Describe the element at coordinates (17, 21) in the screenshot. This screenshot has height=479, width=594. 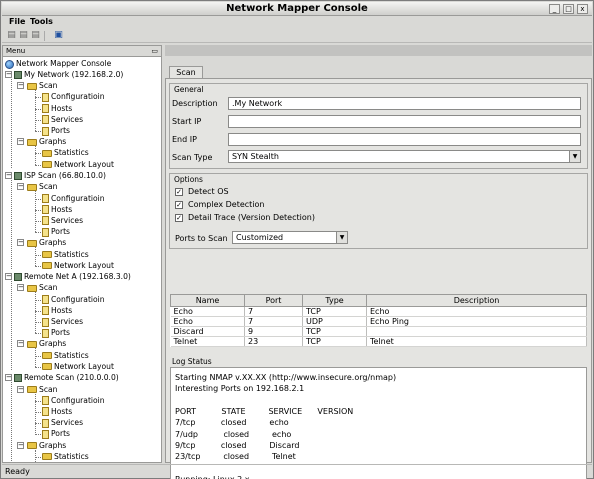
I see `menu-file: File` at that location.